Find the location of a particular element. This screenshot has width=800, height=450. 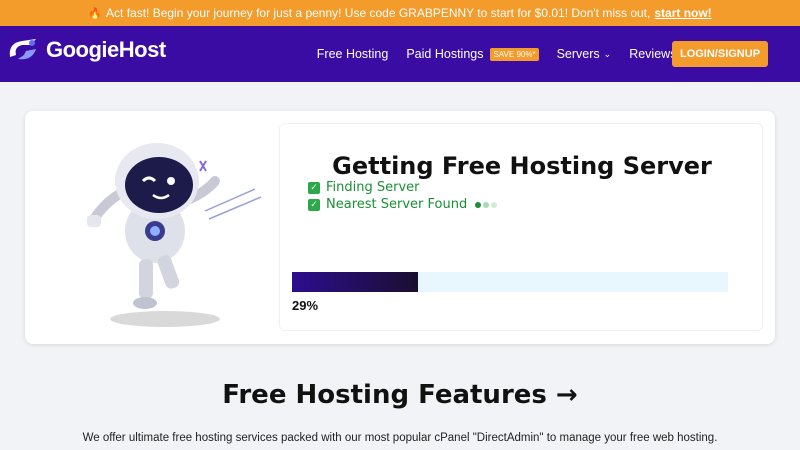

save-badge: SAVE 90%* is located at coordinates (514, 54).